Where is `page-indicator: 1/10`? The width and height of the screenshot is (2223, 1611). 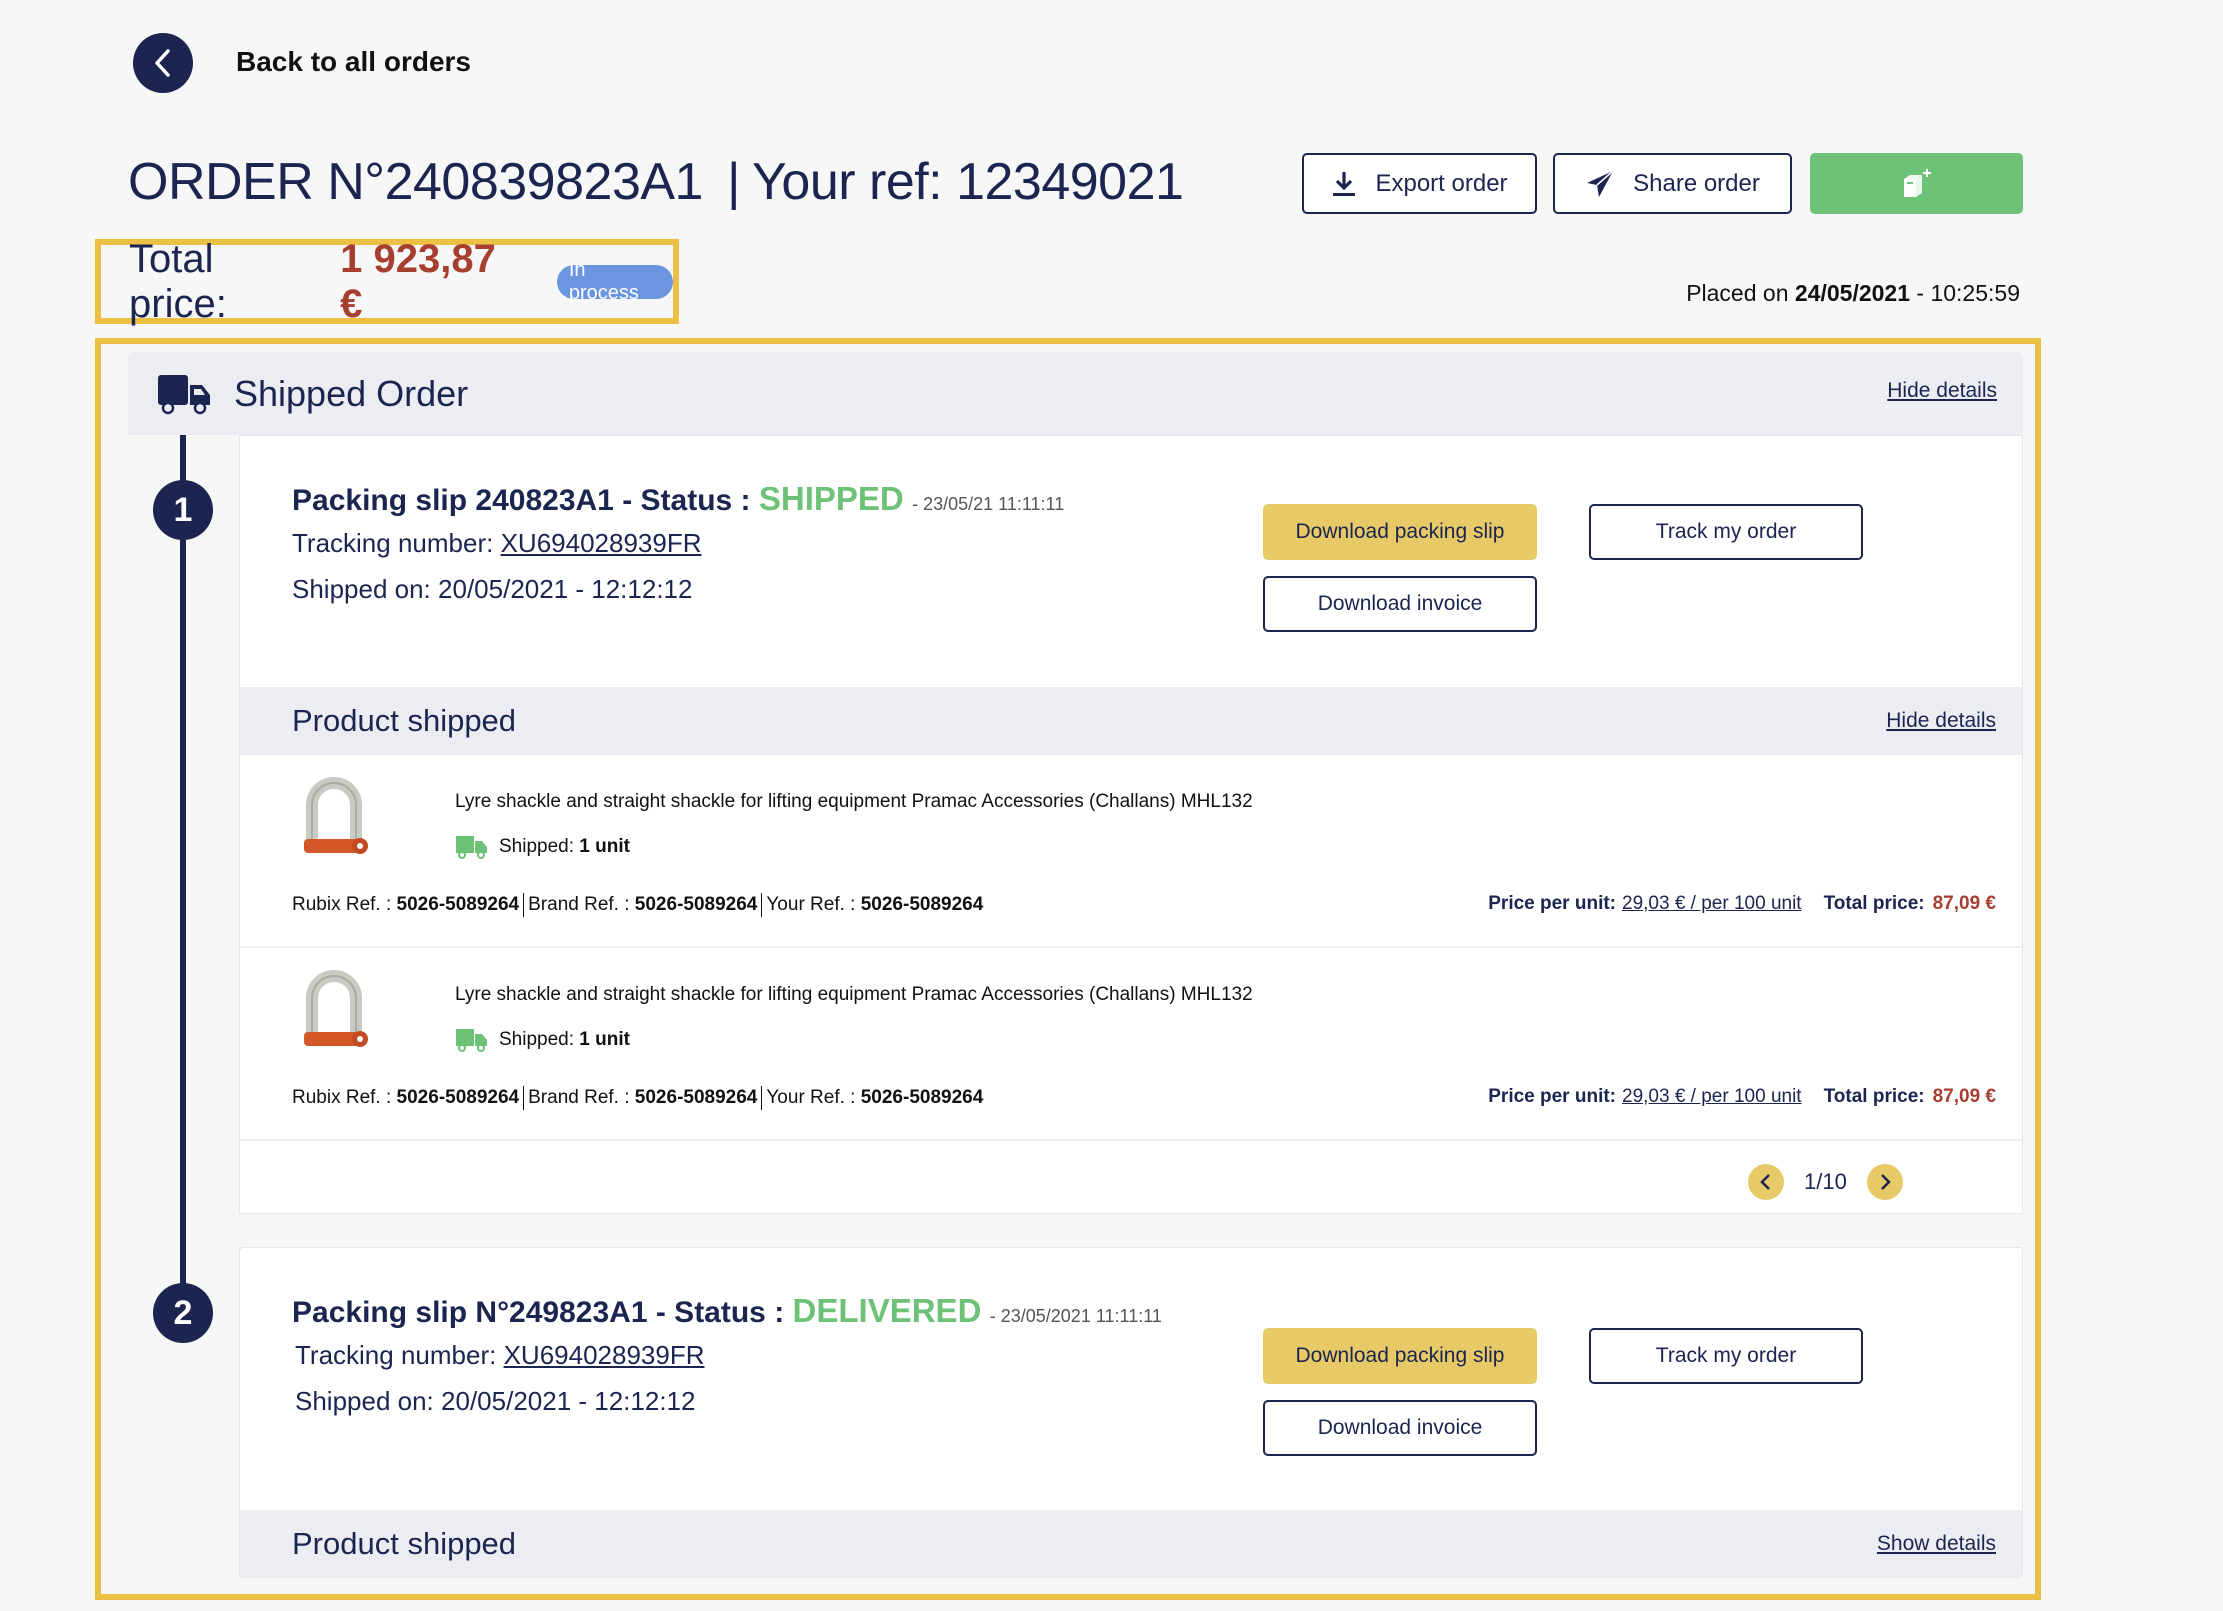
page-indicator: 1/10 is located at coordinates (1825, 1181).